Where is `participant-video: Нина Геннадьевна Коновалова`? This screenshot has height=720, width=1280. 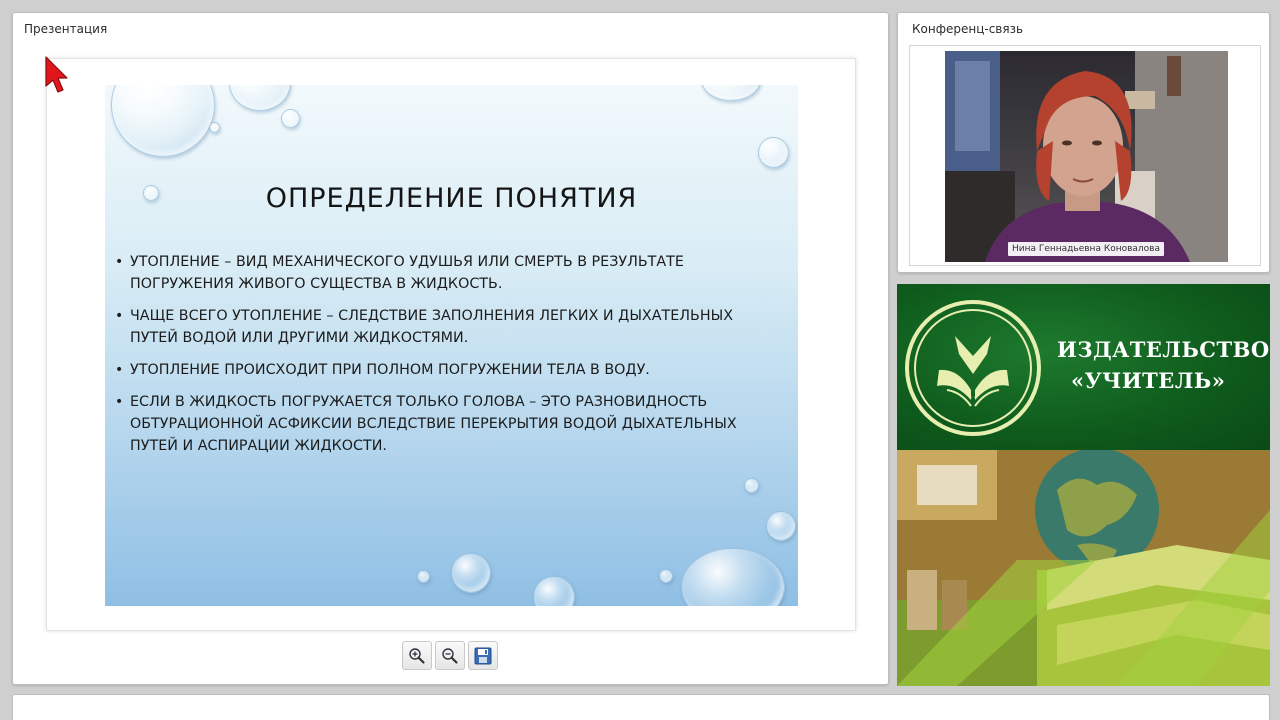 participant-video: Нина Геннадьевна Коновалова is located at coordinates (1086, 156).